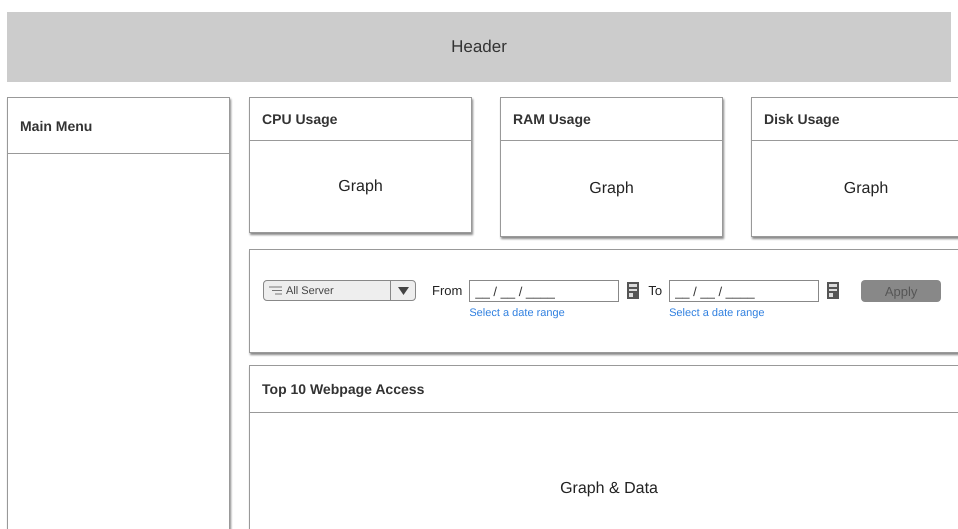  I want to click on panel-title: CPU Usage, so click(300, 119).